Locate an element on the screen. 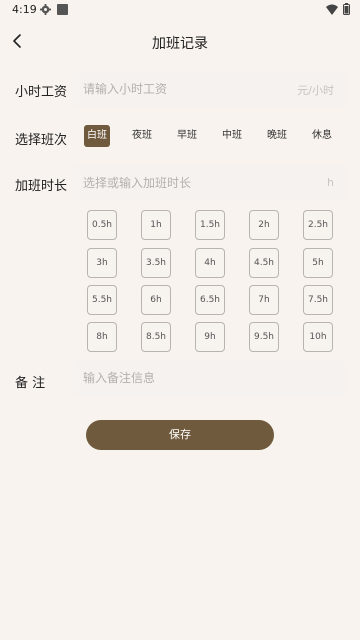 This screenshot has height=640, width=360. duration-input is located at coordinates (180, 183).